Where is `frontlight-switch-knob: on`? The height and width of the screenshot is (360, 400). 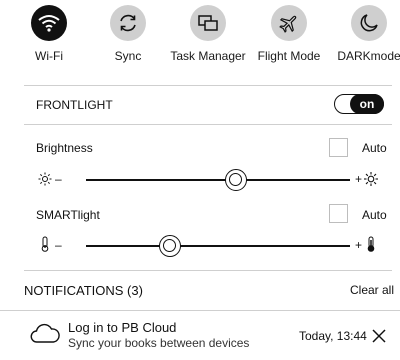 frontlight-switch-knob: on is located at coordinates (367, 104).